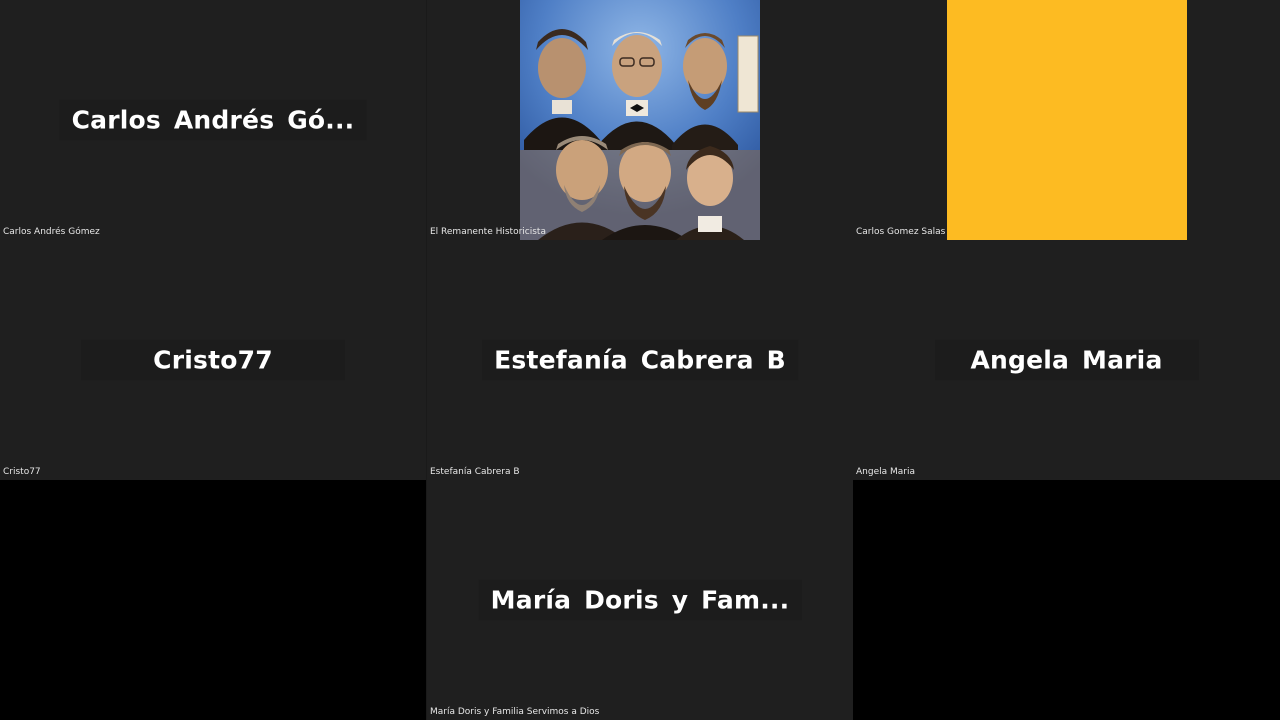 This screenshot has width=1280, height=720. I want to click on participant-display-name: Angela Maria, so click(1066, 360).